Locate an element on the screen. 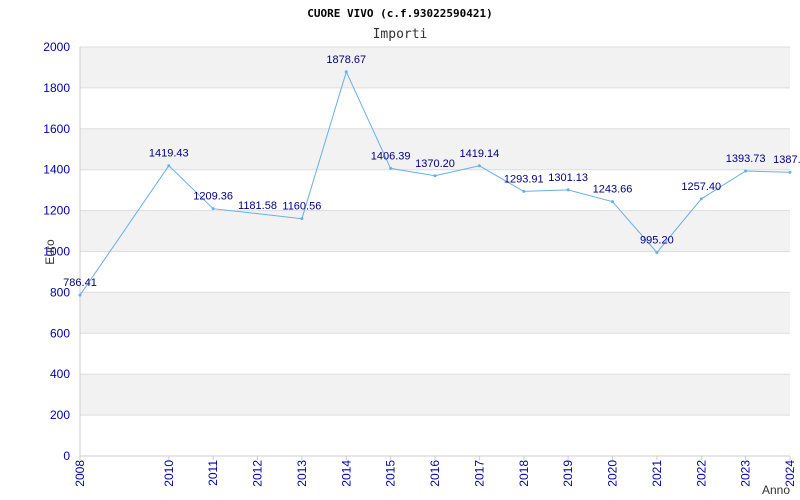 This screenshot has width=800, height=500. x-tick-label: 2019 is located at coordinates (568, 473).